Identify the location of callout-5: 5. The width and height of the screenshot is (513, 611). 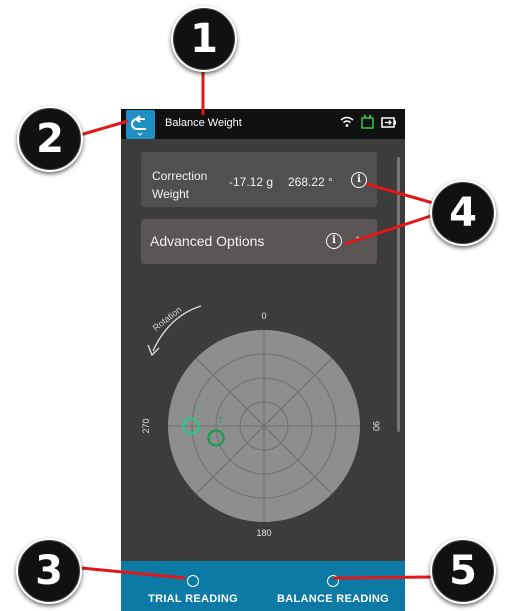
(463, 571).